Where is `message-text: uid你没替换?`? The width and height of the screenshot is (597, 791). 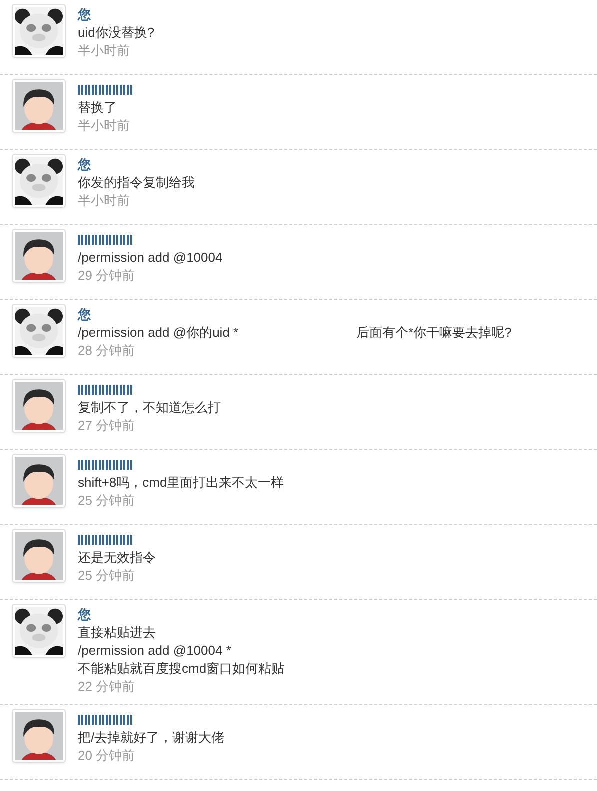
message-text: uid你没替换? is located at coordinates (116, 33).